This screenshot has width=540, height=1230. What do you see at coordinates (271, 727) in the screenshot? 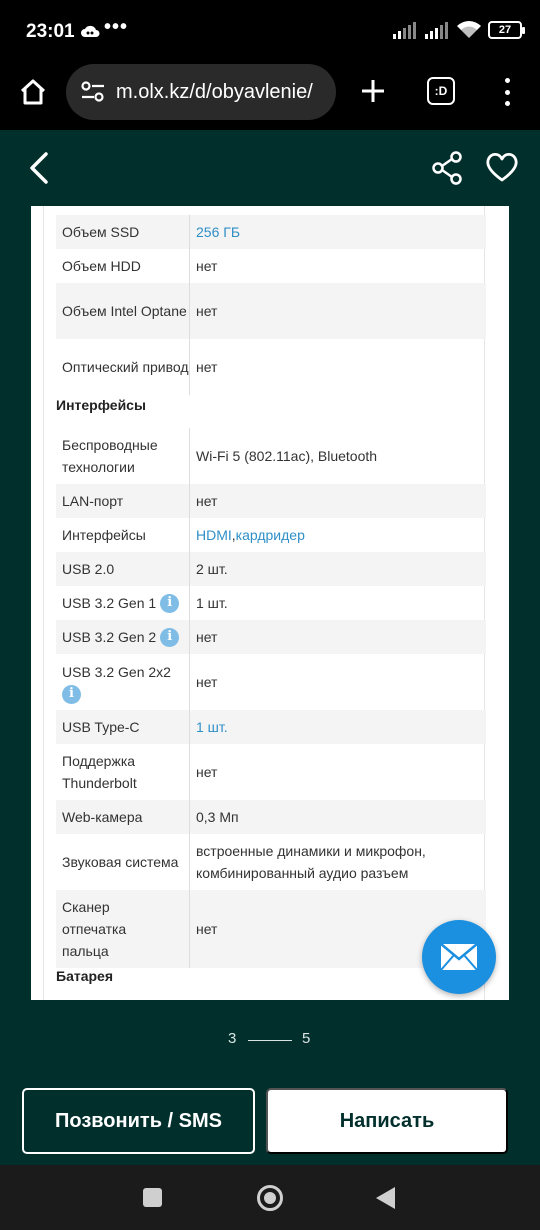
I see `spec-row: USB Type-C 1 шт.` at bounding box center [271, 727].